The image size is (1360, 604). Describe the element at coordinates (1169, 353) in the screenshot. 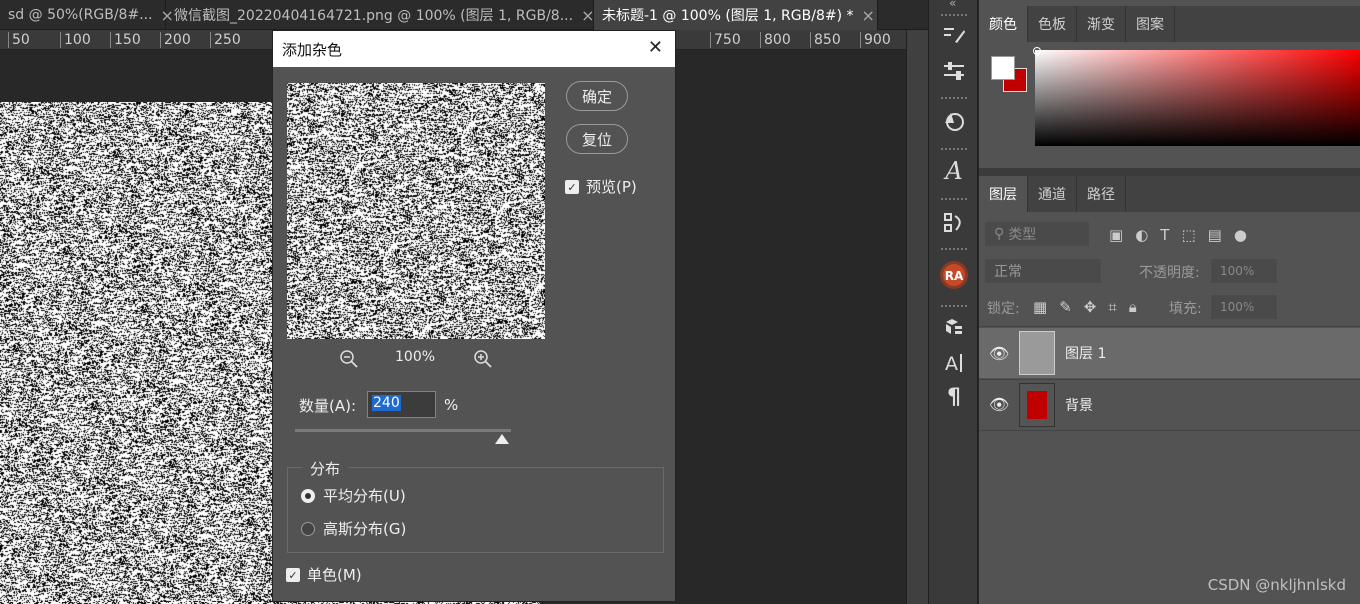

I see `layer-row-layer-1: 👁︎ 图层 1` at that location.